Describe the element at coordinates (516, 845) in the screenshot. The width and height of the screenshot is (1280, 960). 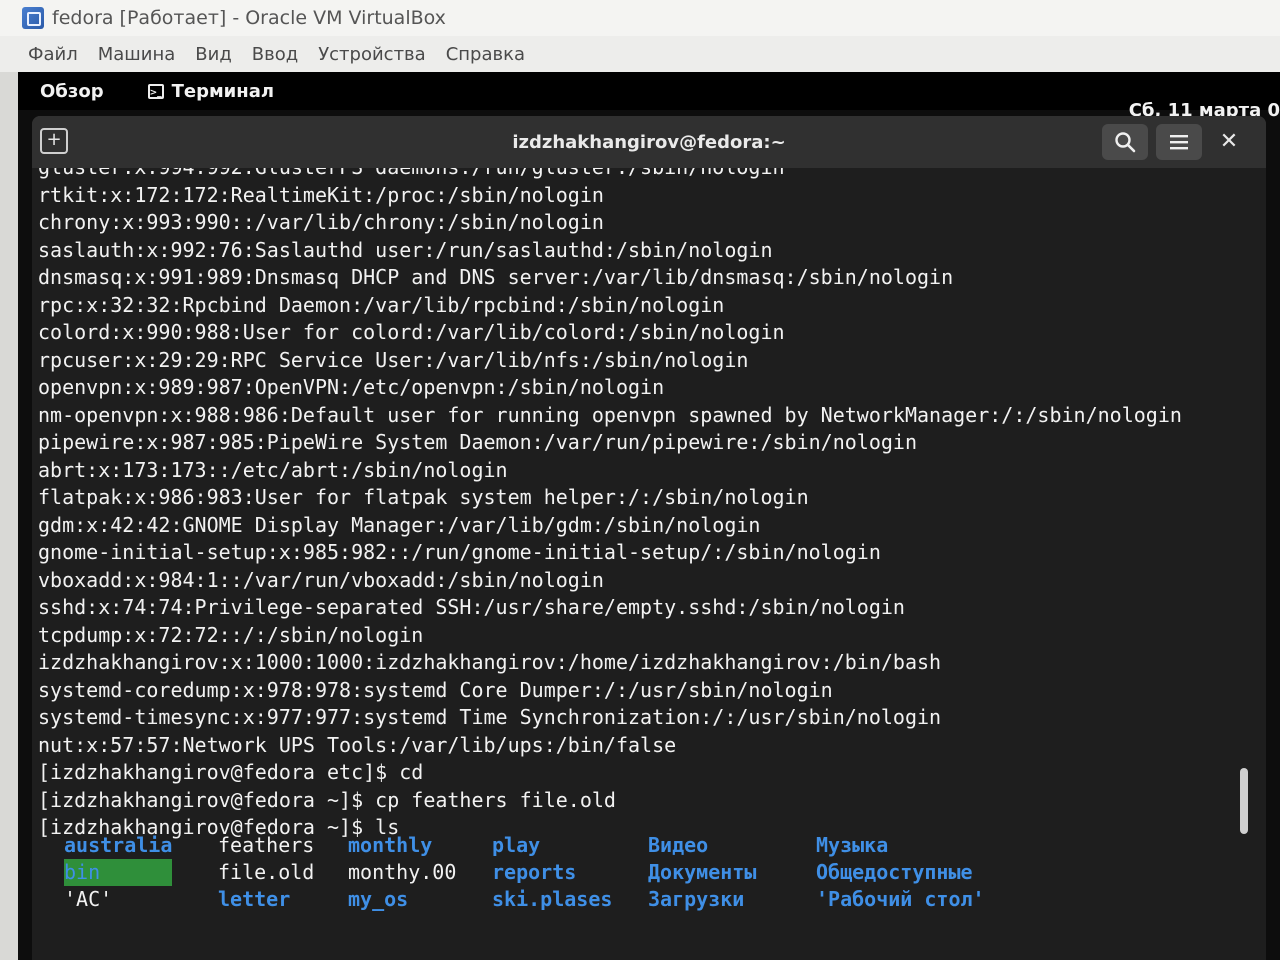
I see `ls-entry: play` at that location.